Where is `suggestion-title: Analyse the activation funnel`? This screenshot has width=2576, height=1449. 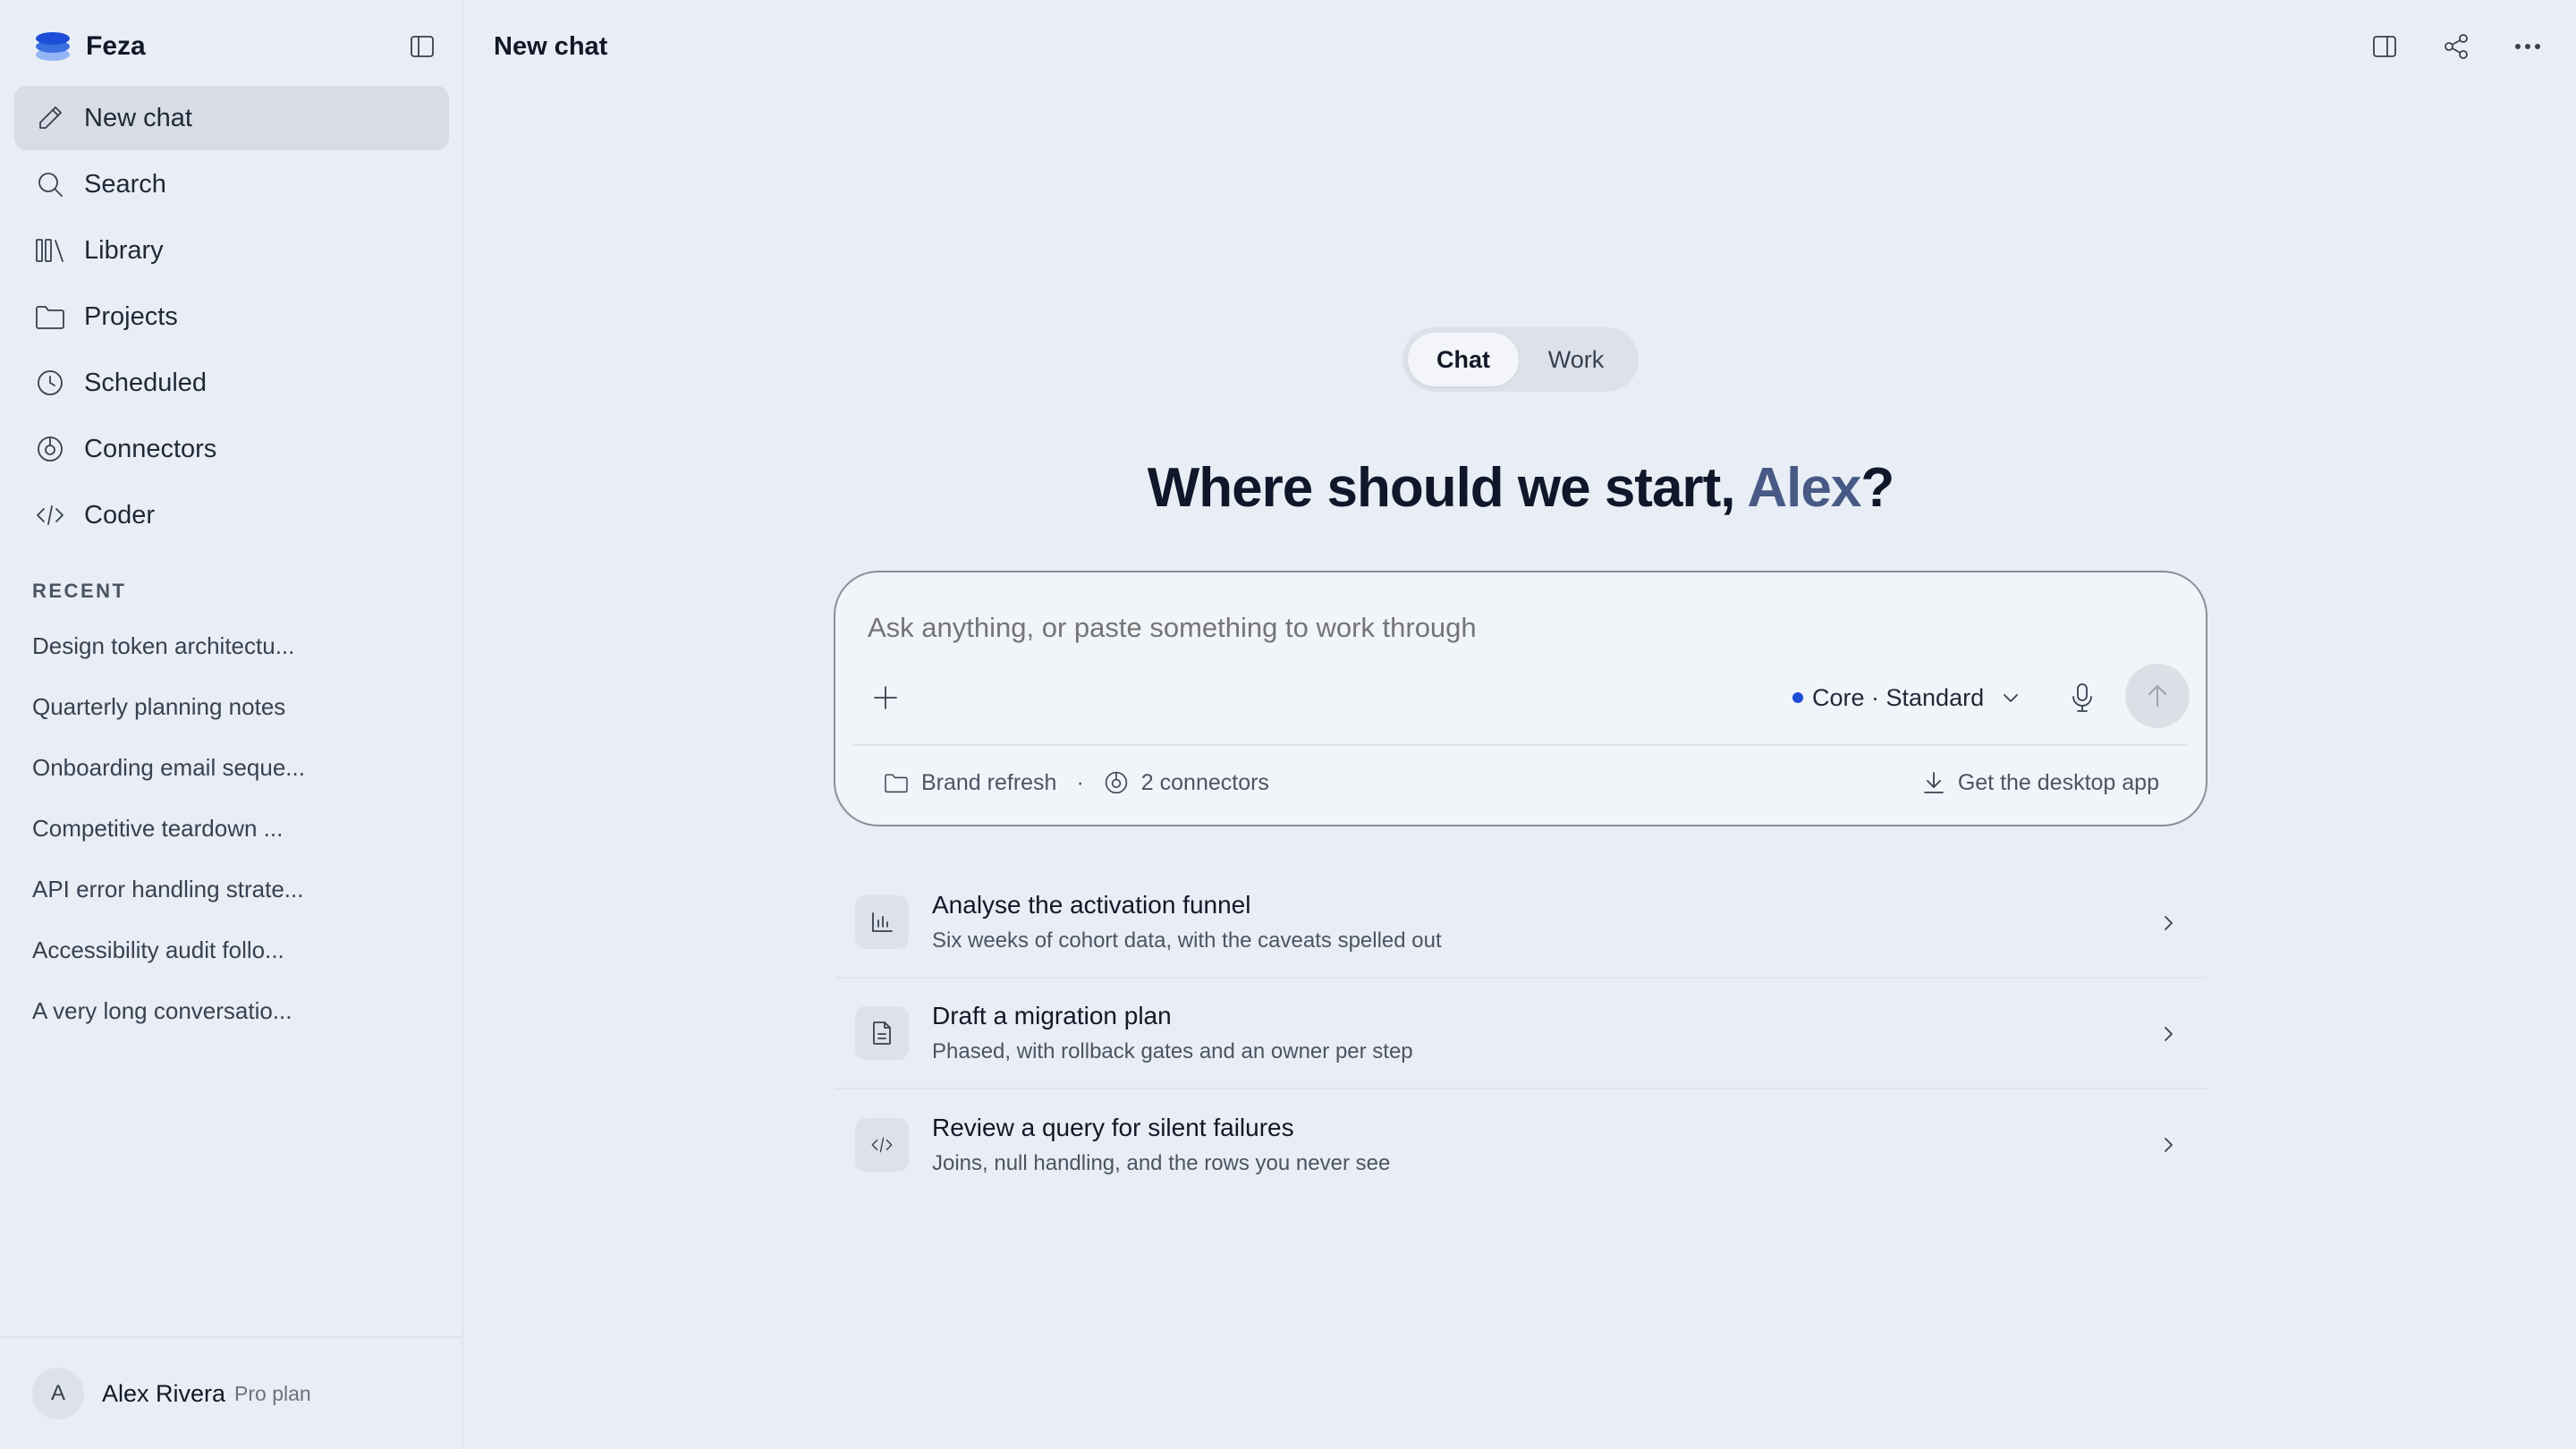
suggestion-title: Analyse the activation funnel is located at coordinates (1091, 905).